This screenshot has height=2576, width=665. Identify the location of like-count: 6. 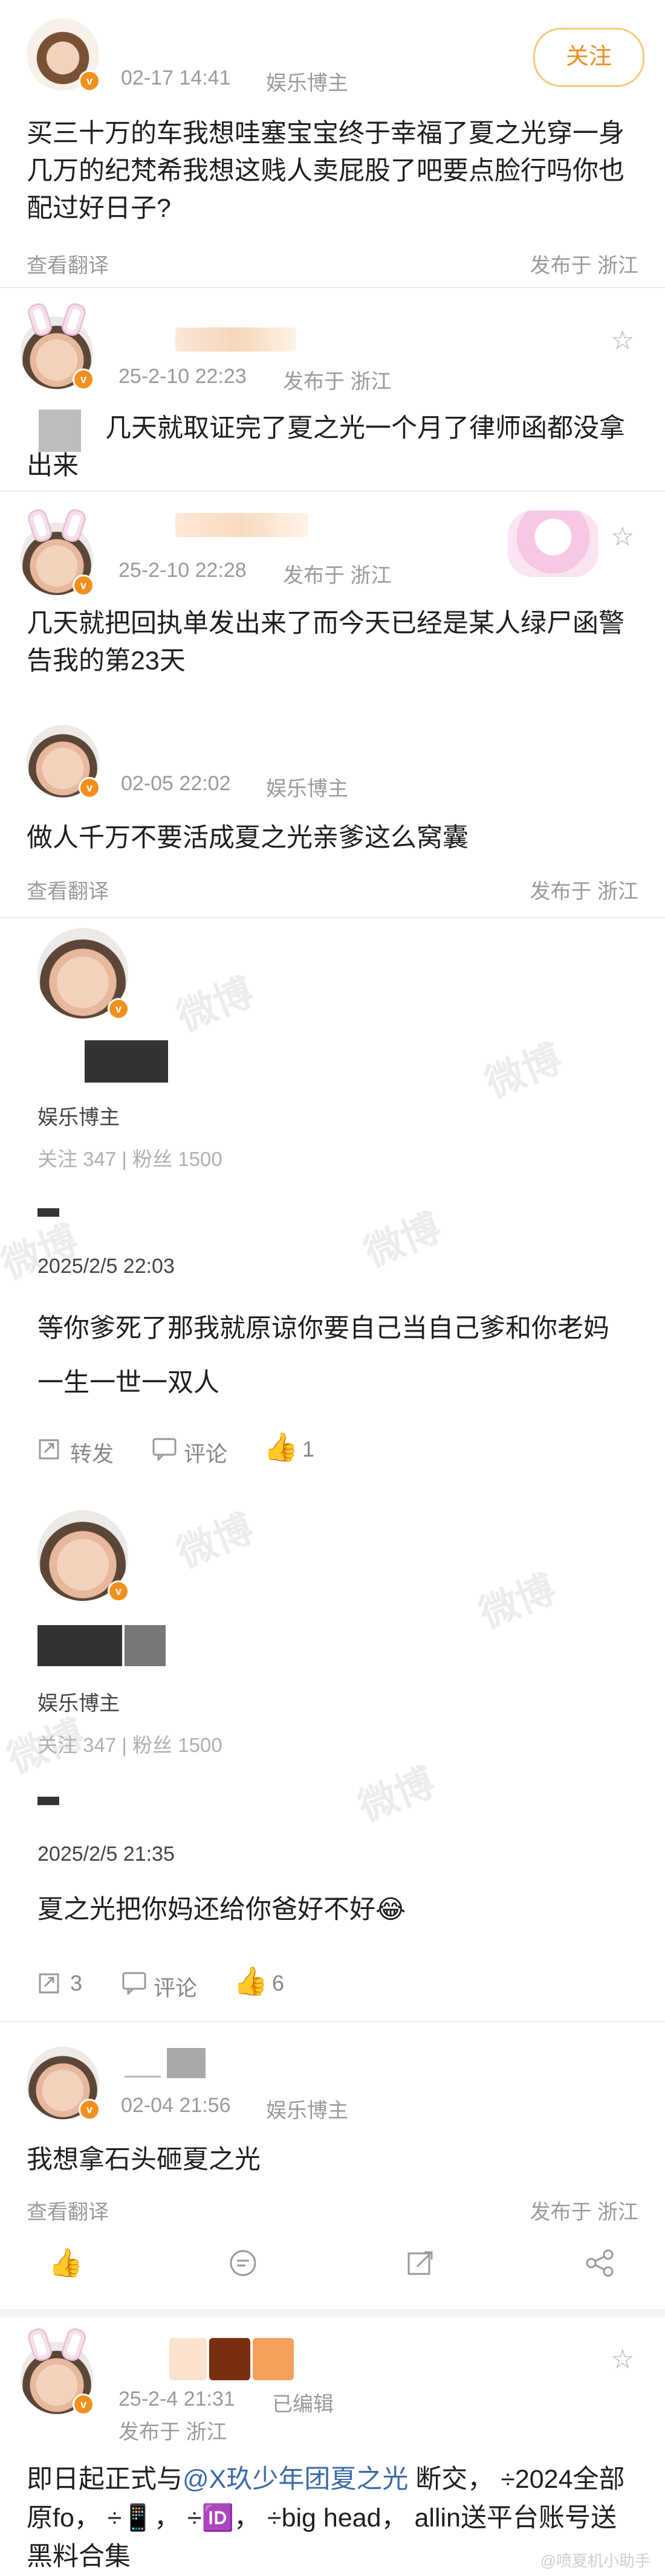
(278, 1983).